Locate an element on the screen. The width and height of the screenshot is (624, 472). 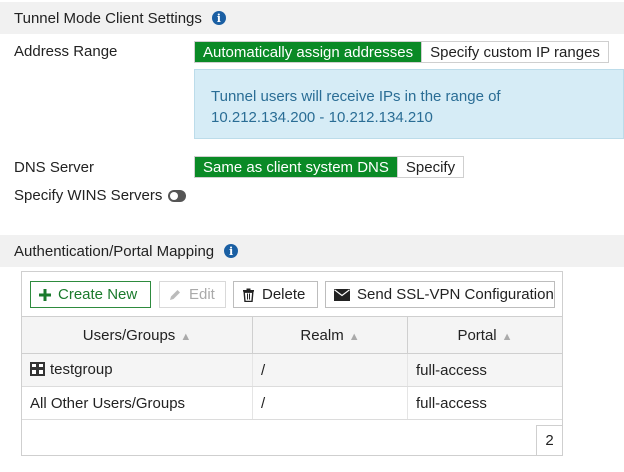
plus-icon is located at coordinates (45, 294).